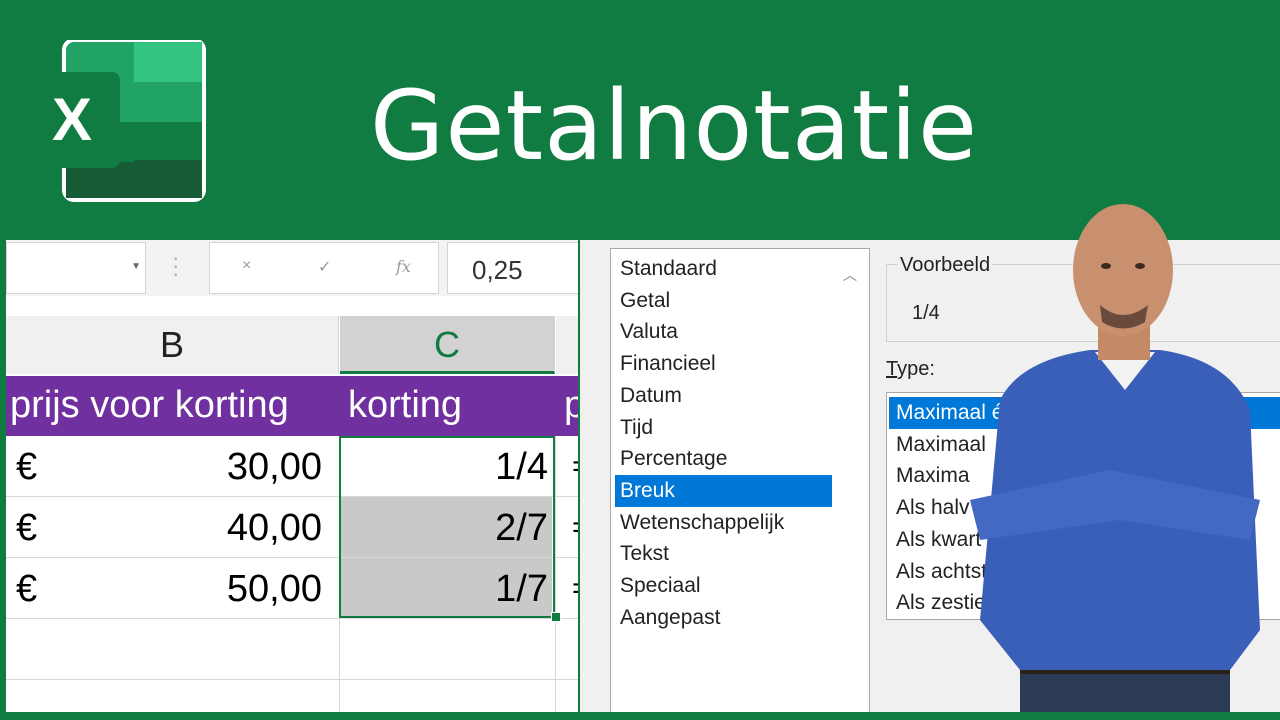 The width and height of the screenshot is (1280, 720). Describe the element at coordinates (556, 617) in the screenshot. I see `fill-handle` at that location.